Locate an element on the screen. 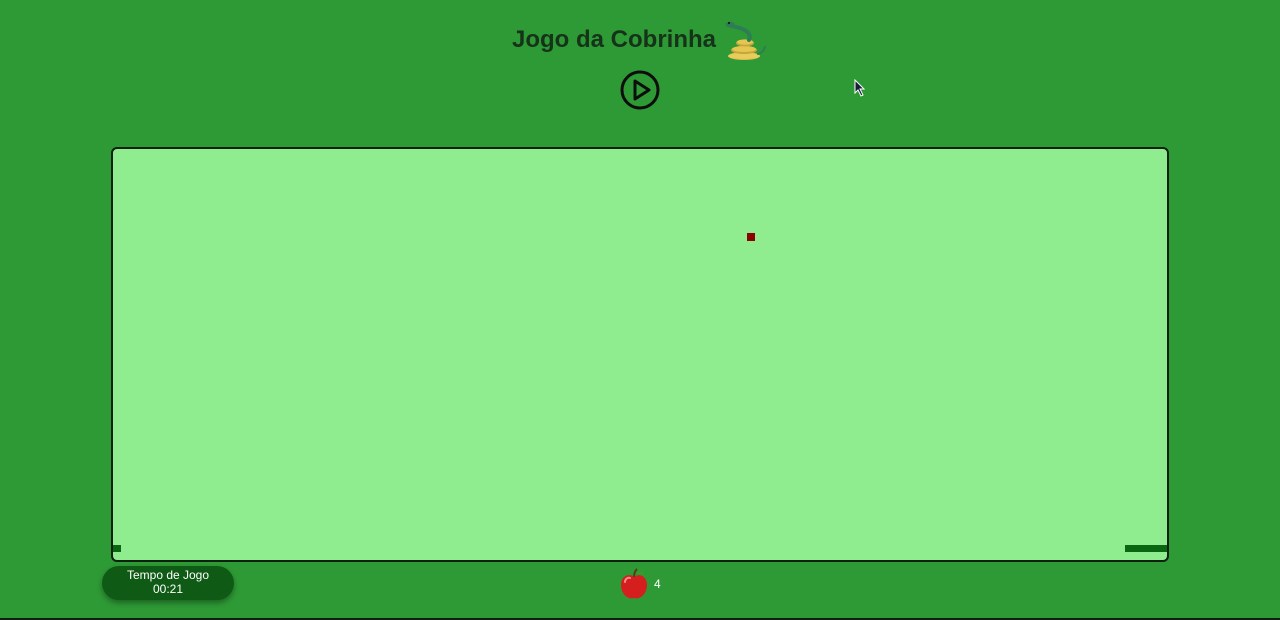 The image size is (1280, 620). timer-value: 00:21 is located at coordinates (168, 589).